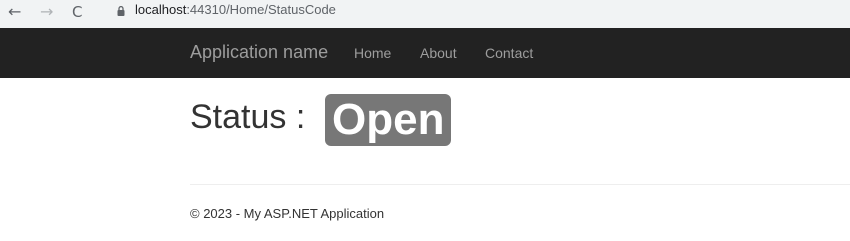  Describe the element at coordinates (46, 12) in the screenshot. I see `forward-arrow-icon: →` at that location.